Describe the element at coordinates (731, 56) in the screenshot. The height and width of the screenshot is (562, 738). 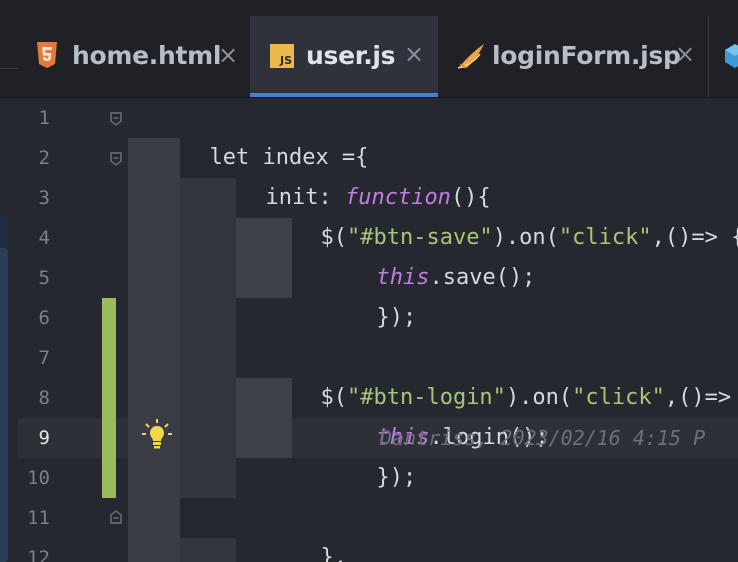
I see `cube-icon` at that location.